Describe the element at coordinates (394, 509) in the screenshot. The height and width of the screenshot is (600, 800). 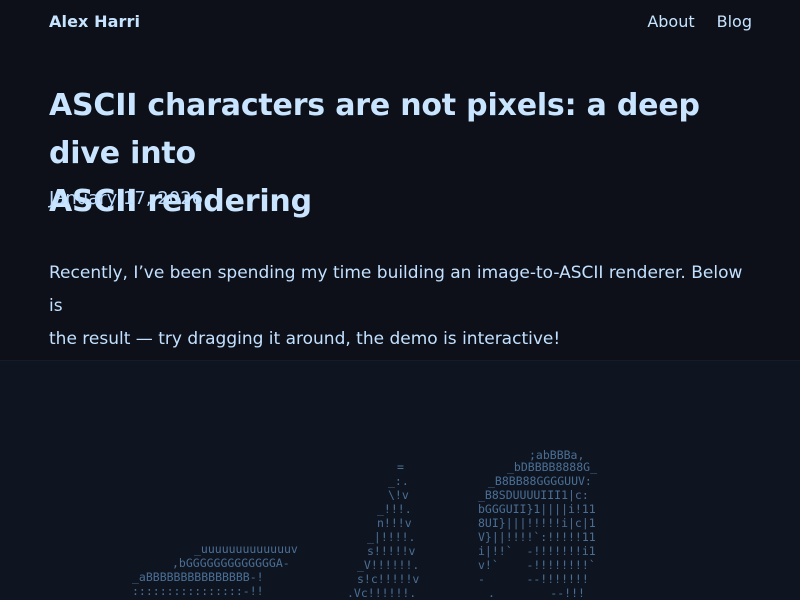
I see `ascii-middle-line-4: _!!!.` at that location.